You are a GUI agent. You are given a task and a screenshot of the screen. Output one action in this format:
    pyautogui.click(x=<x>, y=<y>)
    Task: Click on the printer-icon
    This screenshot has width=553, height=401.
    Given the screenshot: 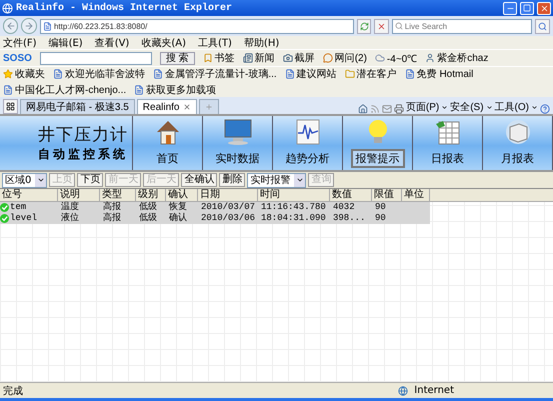 What is the action you would take?
    pyautogui.click(x=399, y=109)
    